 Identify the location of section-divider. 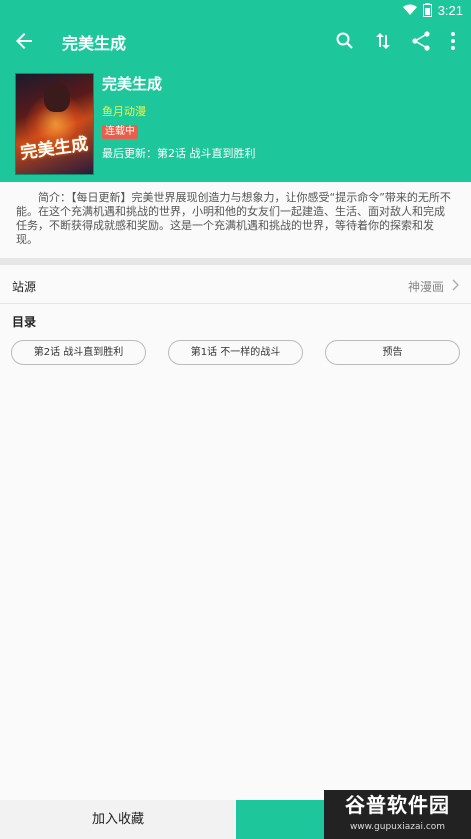
(235, 261).